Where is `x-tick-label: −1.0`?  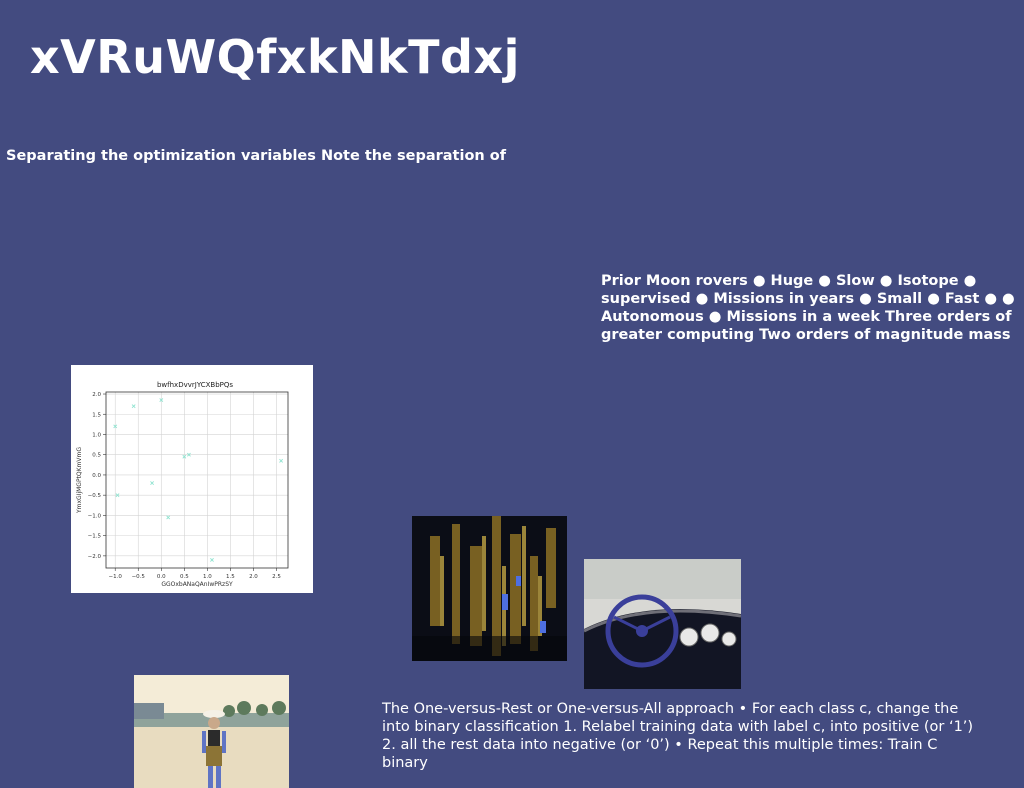
x-tick-label: −1.0 is located at coordinates (116, 577).